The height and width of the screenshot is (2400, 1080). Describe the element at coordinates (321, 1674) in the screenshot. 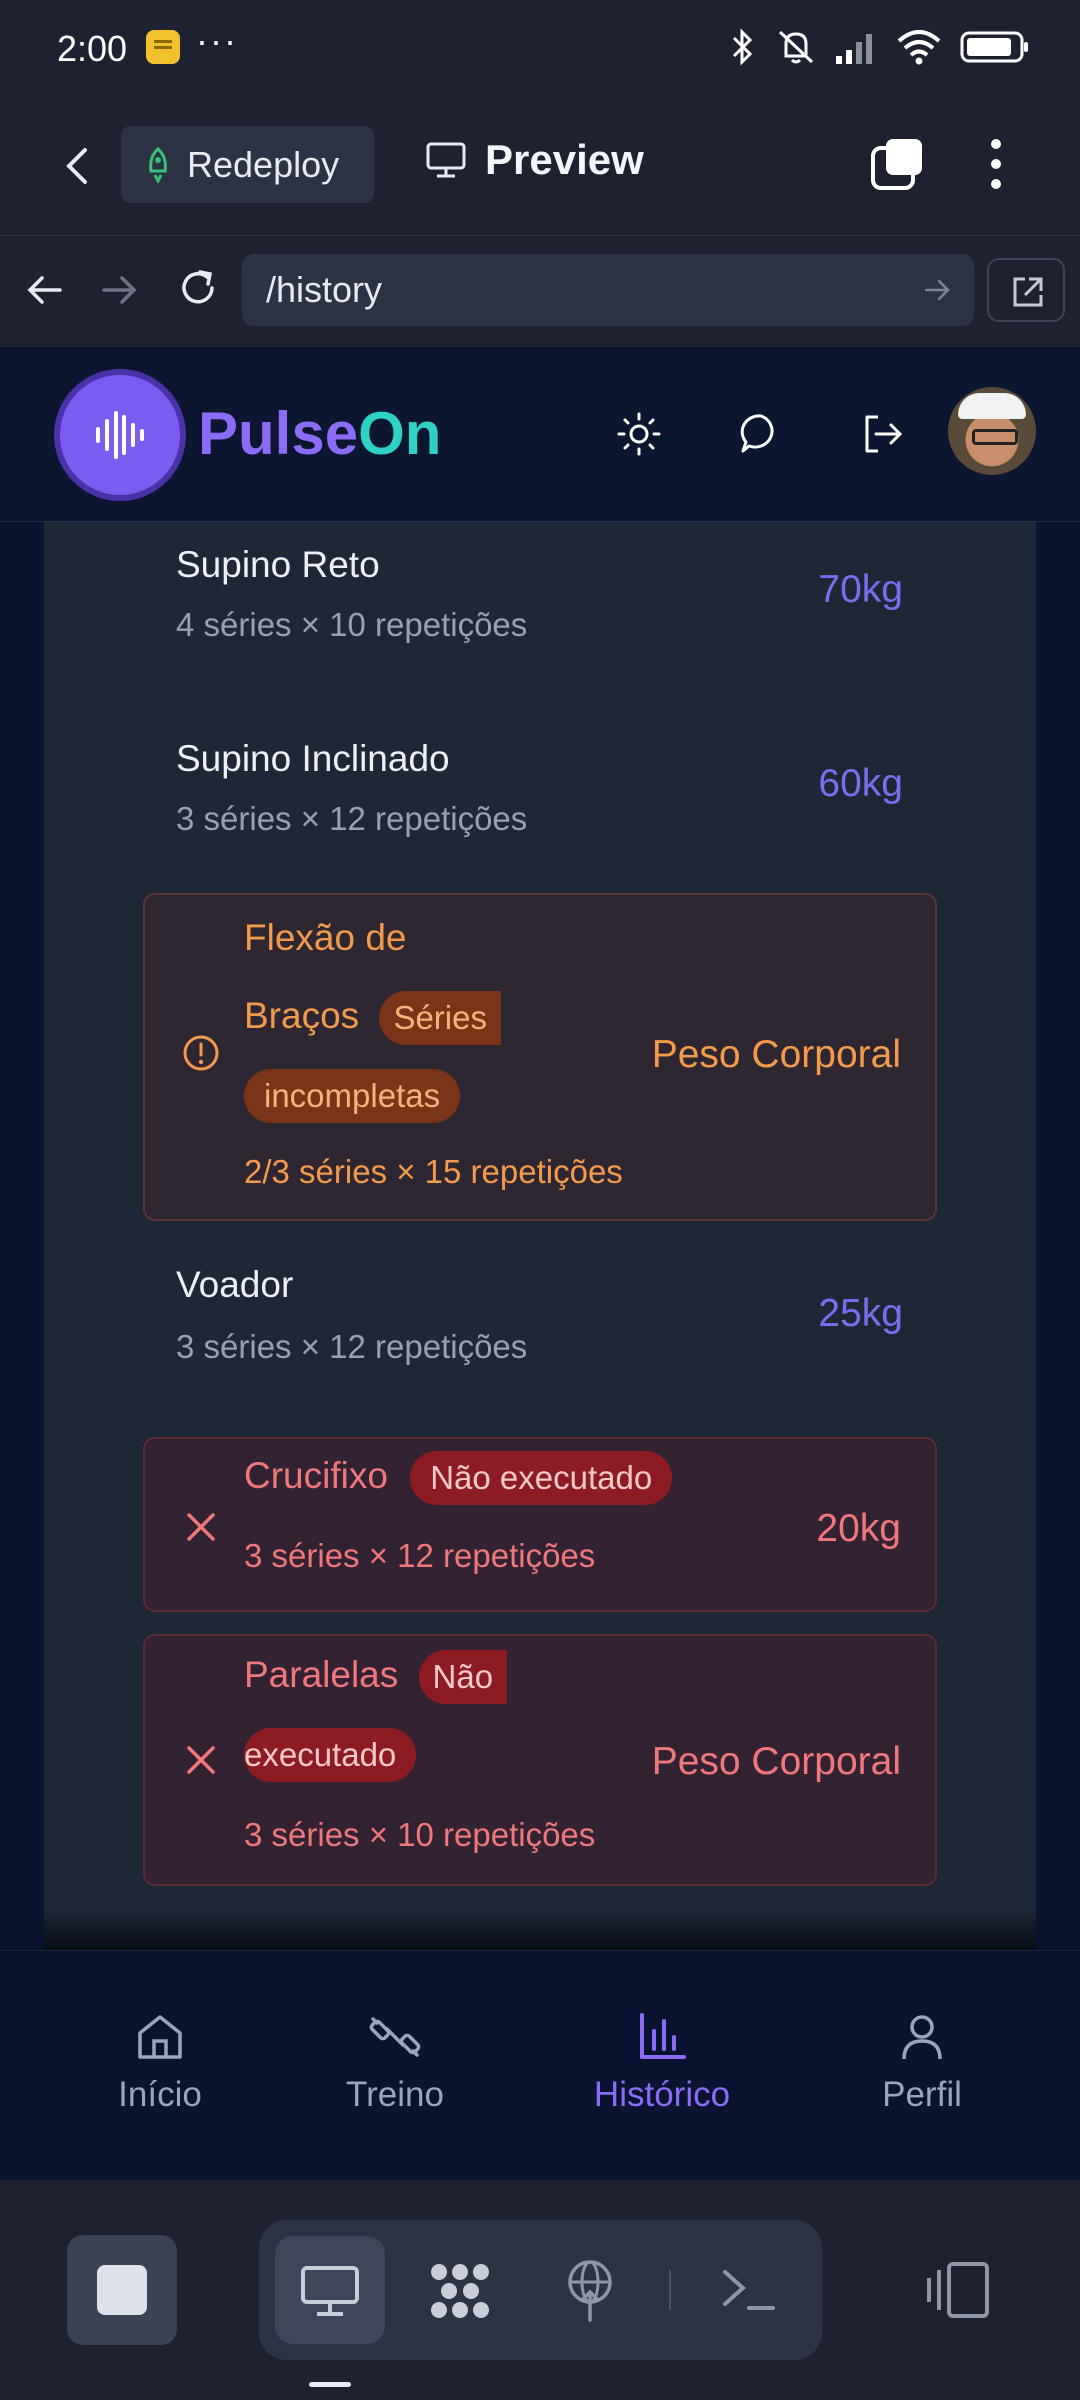

I see `exercise-name: Paralelas` at that location.